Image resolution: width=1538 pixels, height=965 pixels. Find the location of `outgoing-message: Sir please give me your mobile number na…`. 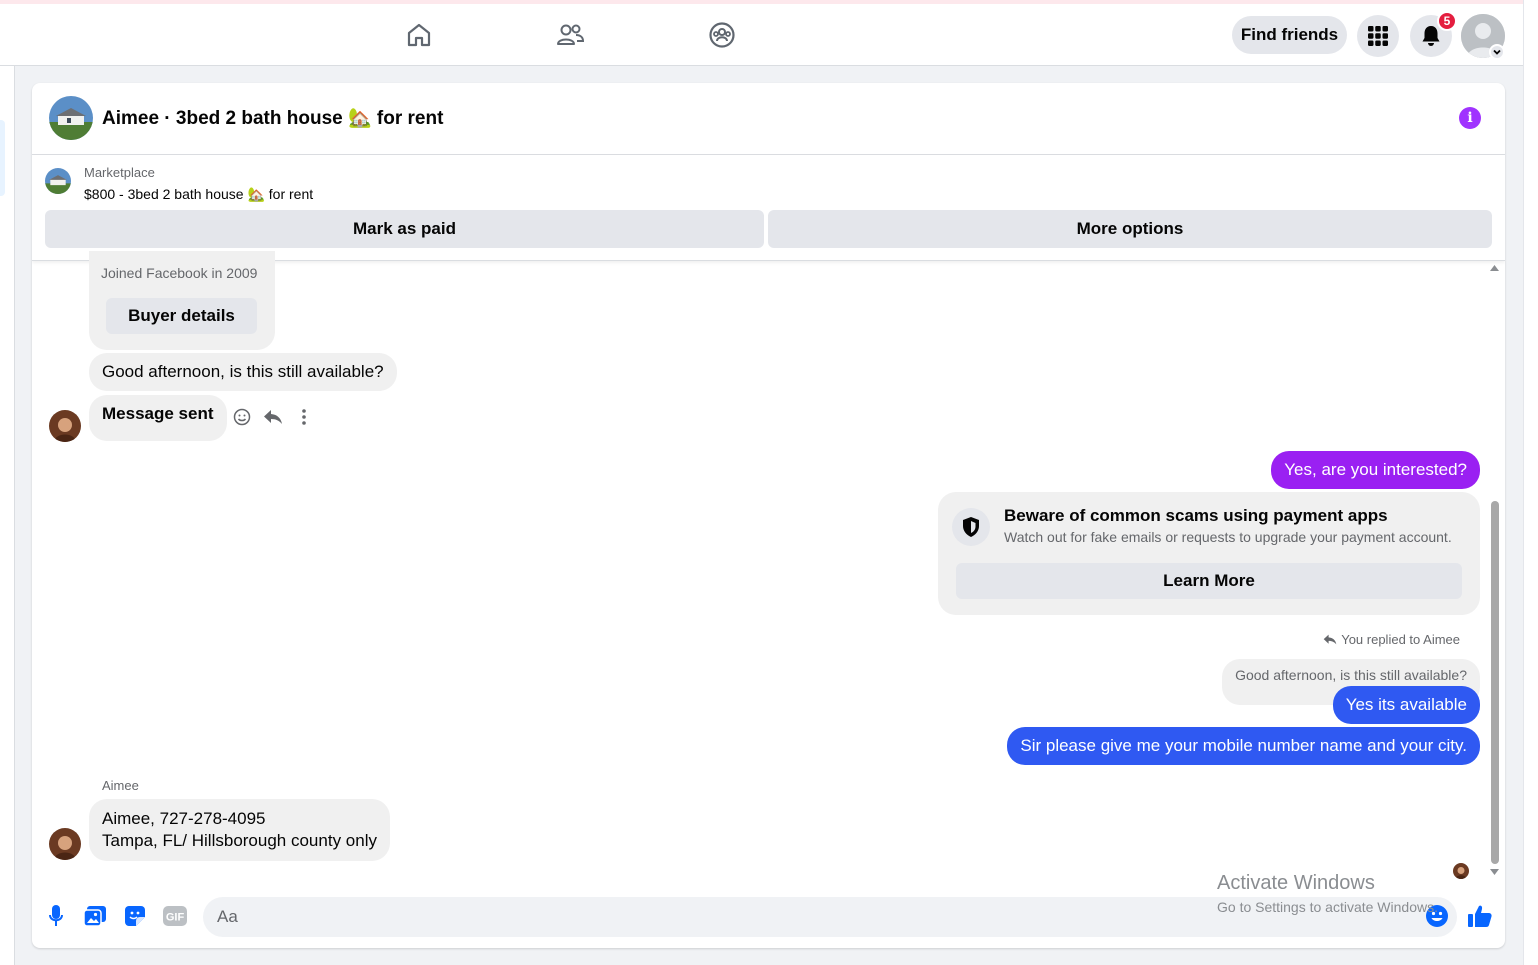

outgoing-message: Sir please give me your mobile number na… is located at coordinates (1243, 746).